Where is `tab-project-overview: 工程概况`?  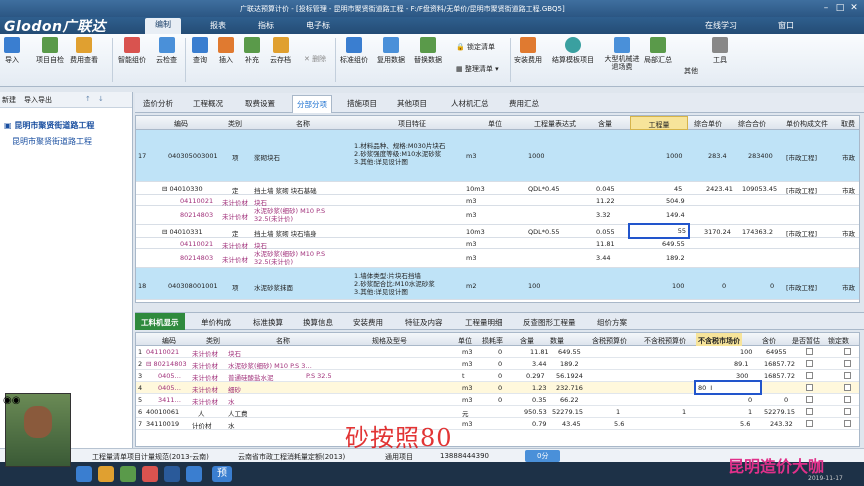
tab-project-overview: 工程概况 is located at coordinates (208, 103).